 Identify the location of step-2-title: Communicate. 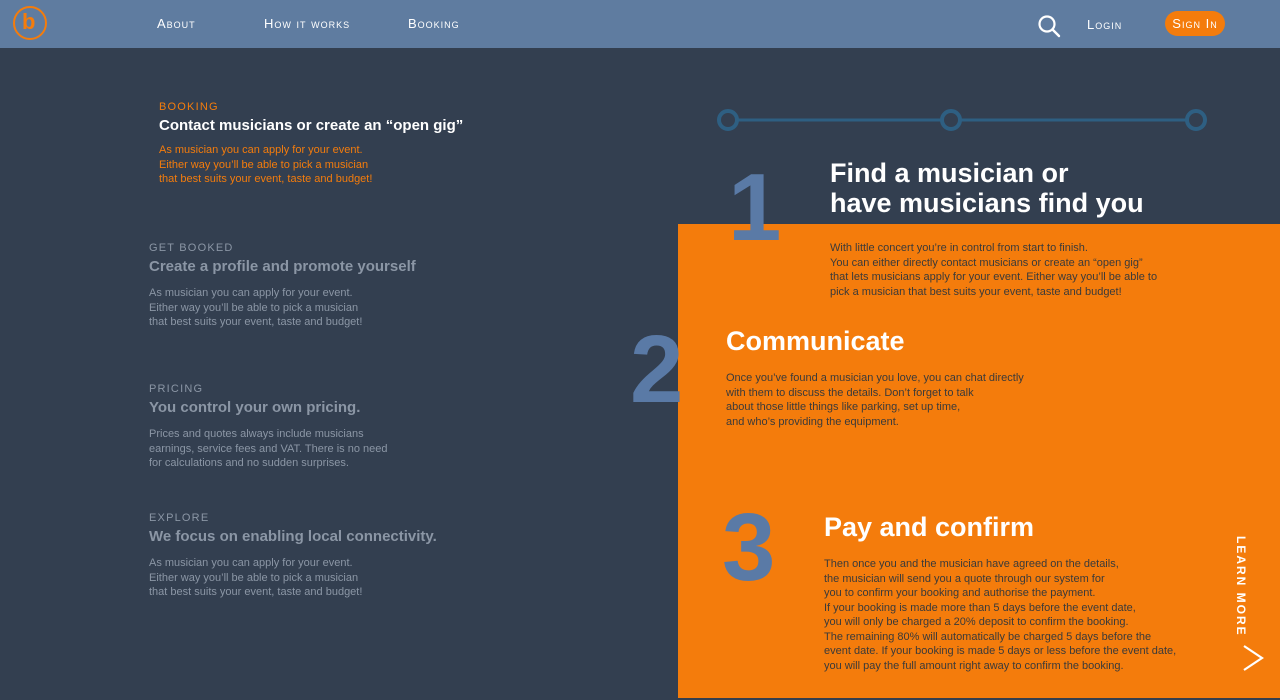
(815, 341).